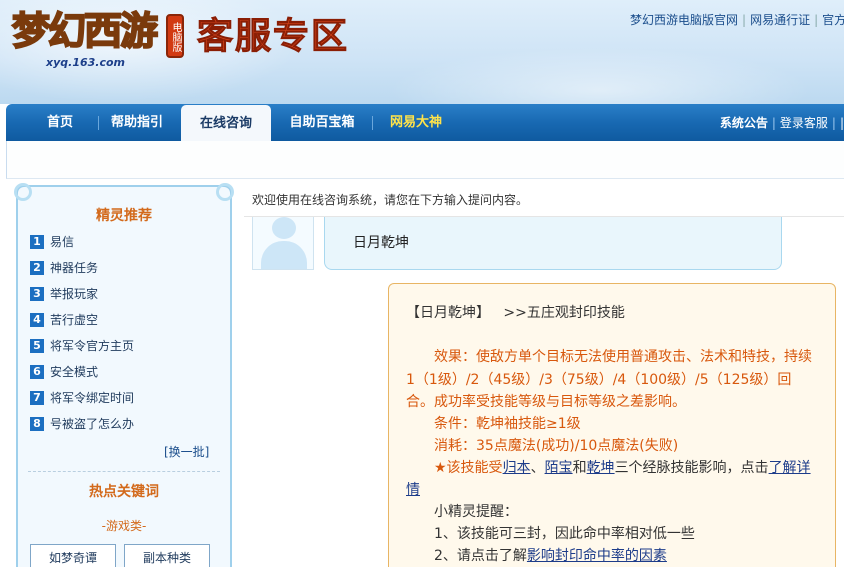 The height and width of the screenshot is (567, 844). I want to click on user-avatar, so click(283, 243).